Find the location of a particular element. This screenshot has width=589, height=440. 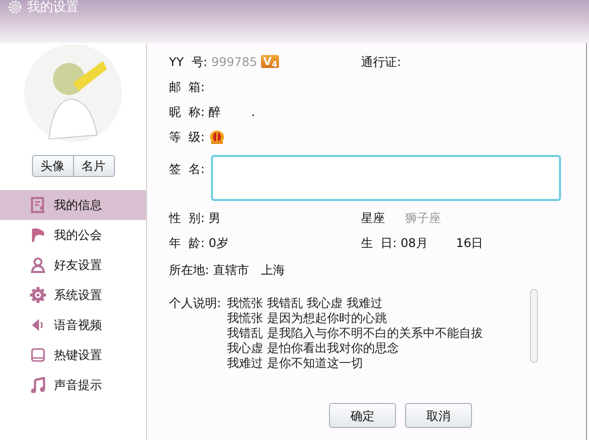

avatar-tab-button: 头像 is located at coordinates (53, 166).